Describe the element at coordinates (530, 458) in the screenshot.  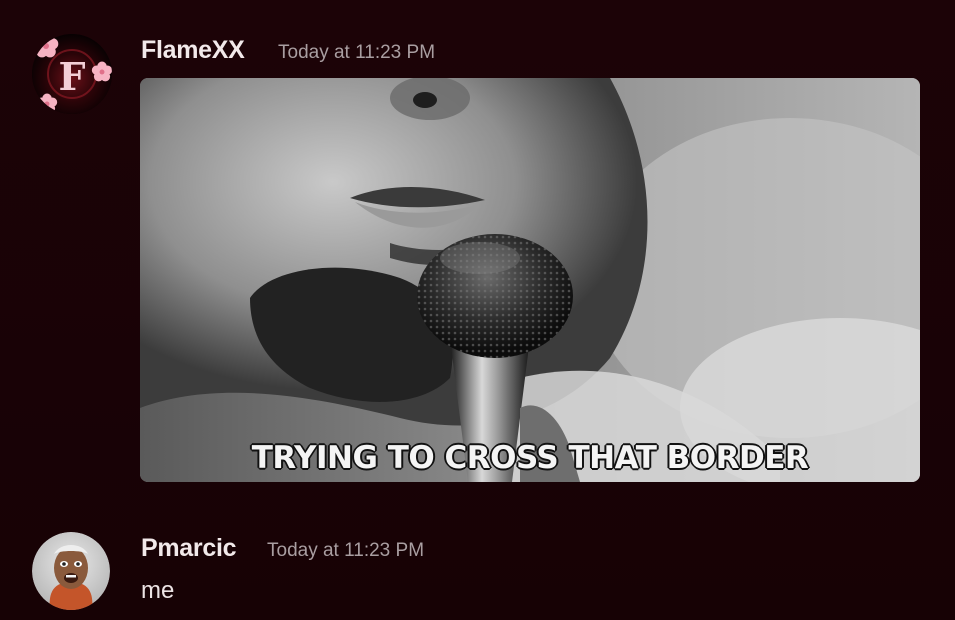
I see `gif-caption: TRYING TO CROSS THAT BORDER` at that location.